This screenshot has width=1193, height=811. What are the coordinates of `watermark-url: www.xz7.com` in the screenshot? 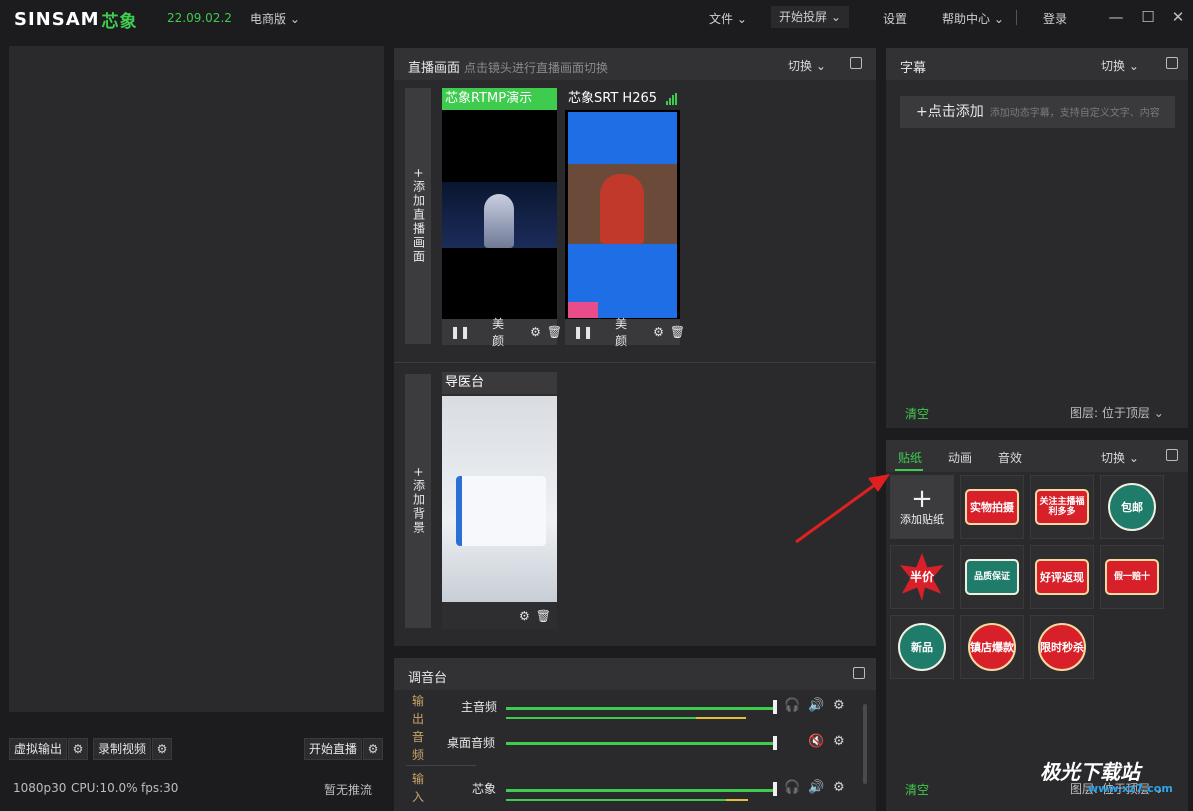 It's located at (1130, 788).